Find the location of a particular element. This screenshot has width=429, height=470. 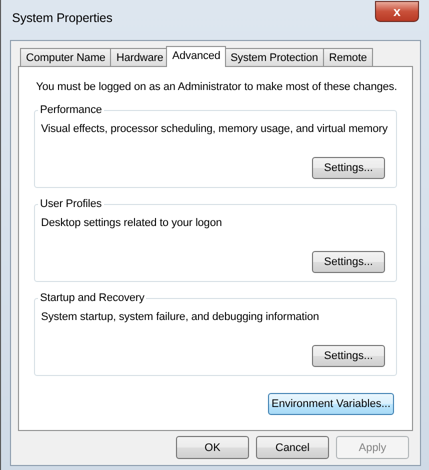

window-title: System Properties is located at coordinates (62, 18).